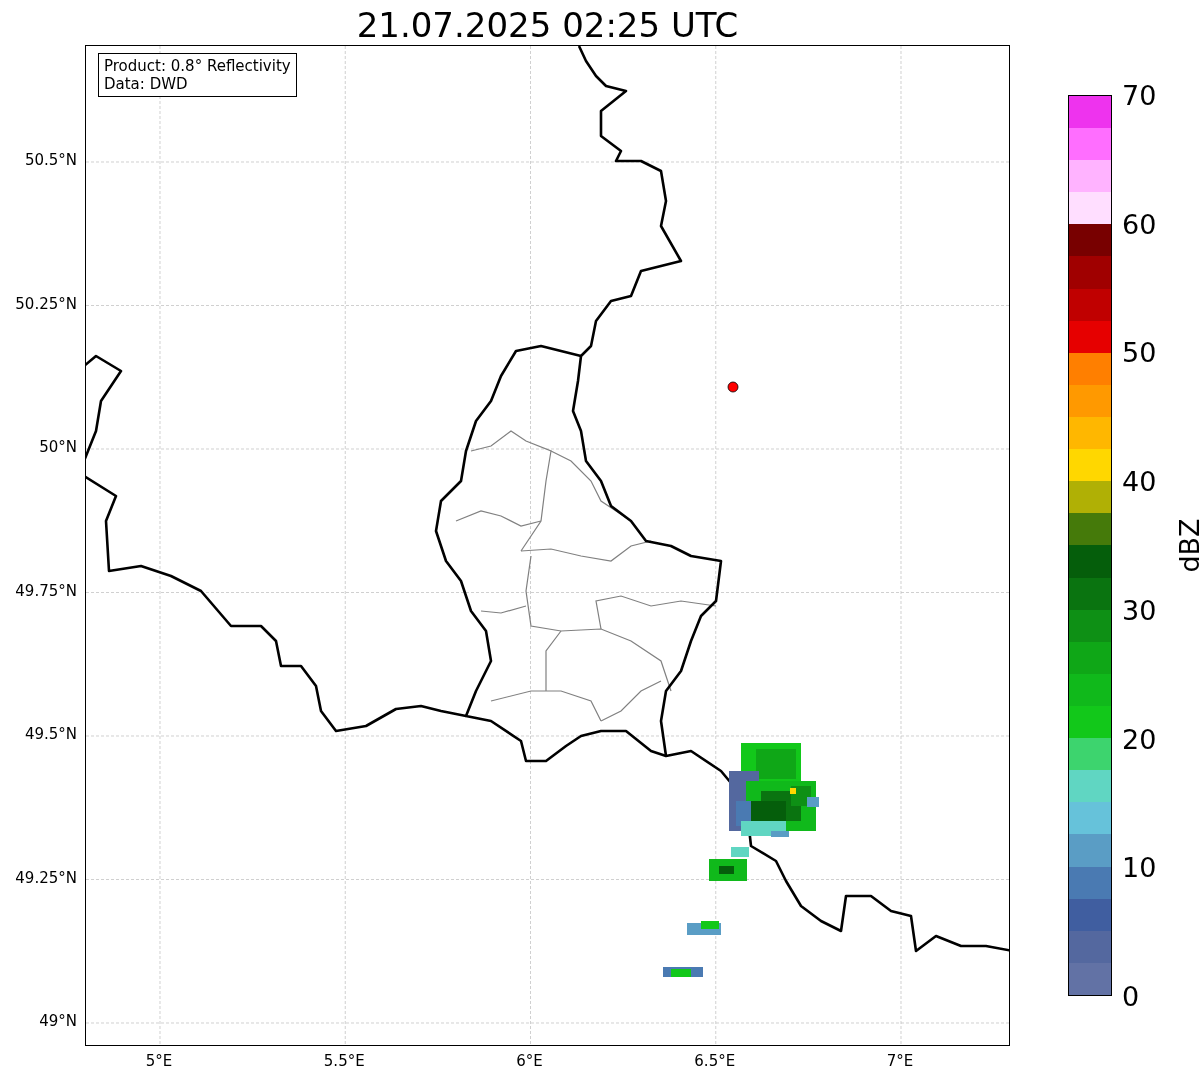 This screenshot has width=1202, height=1081. I want to click on longitude-tick-label: 5.5°E, so click(344, 1061).